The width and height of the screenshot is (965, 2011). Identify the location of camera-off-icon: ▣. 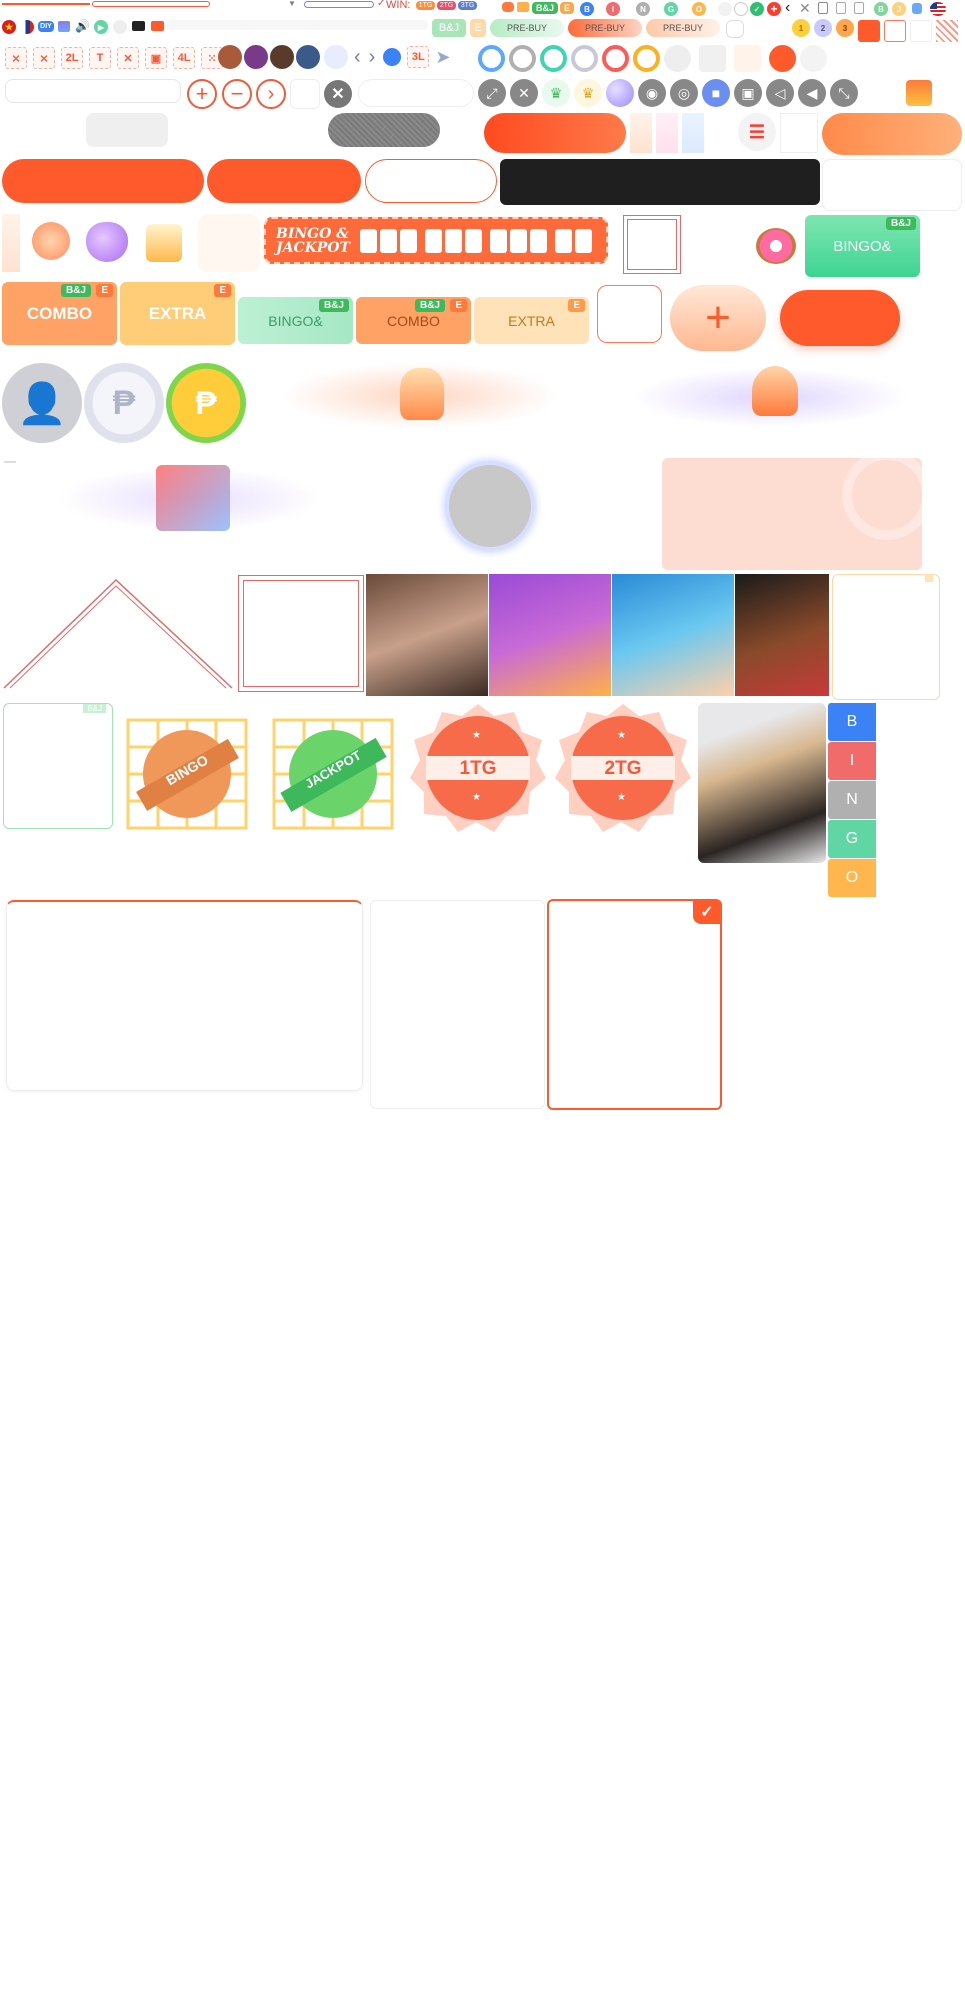
(748, 93).